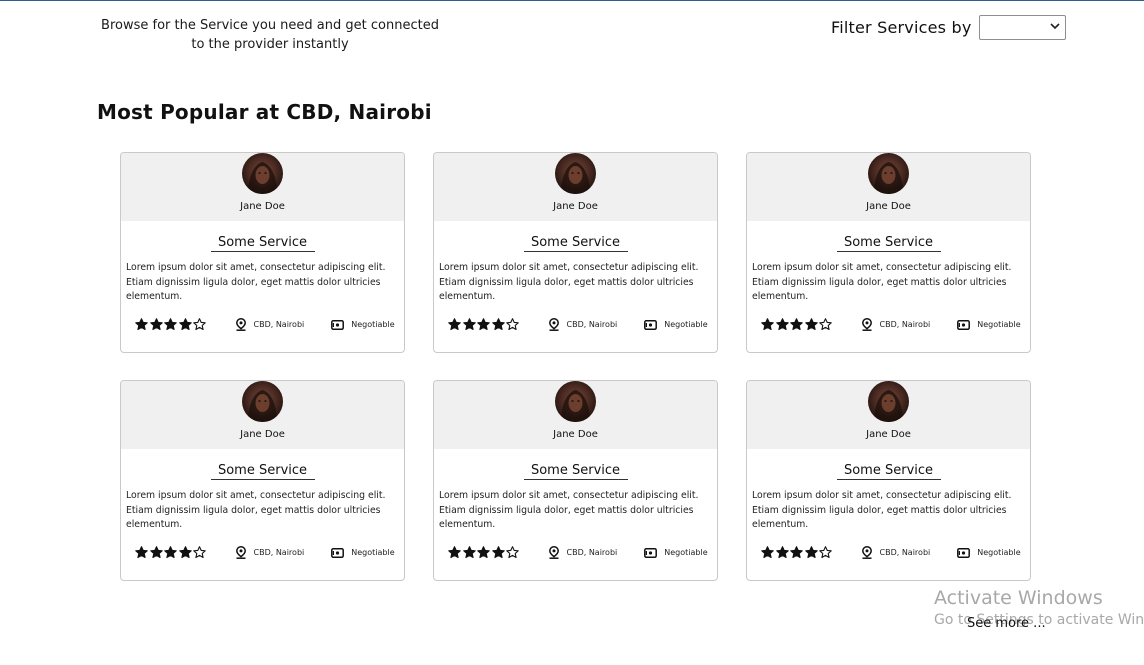 This screenshot has width=1144, height=665. Describe the element at coordinates (1022, 27) in the screenshot. I see `filter-select` at that location.